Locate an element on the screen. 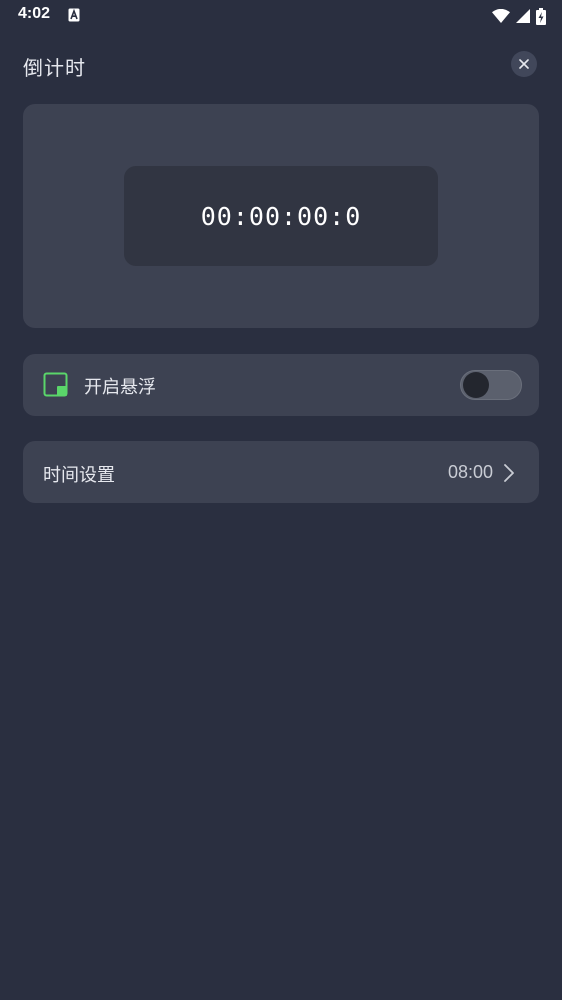 The height and width of the screenshot is (1000, 562). time-setting-value: 08:00 is located at coordinates (470, 472).